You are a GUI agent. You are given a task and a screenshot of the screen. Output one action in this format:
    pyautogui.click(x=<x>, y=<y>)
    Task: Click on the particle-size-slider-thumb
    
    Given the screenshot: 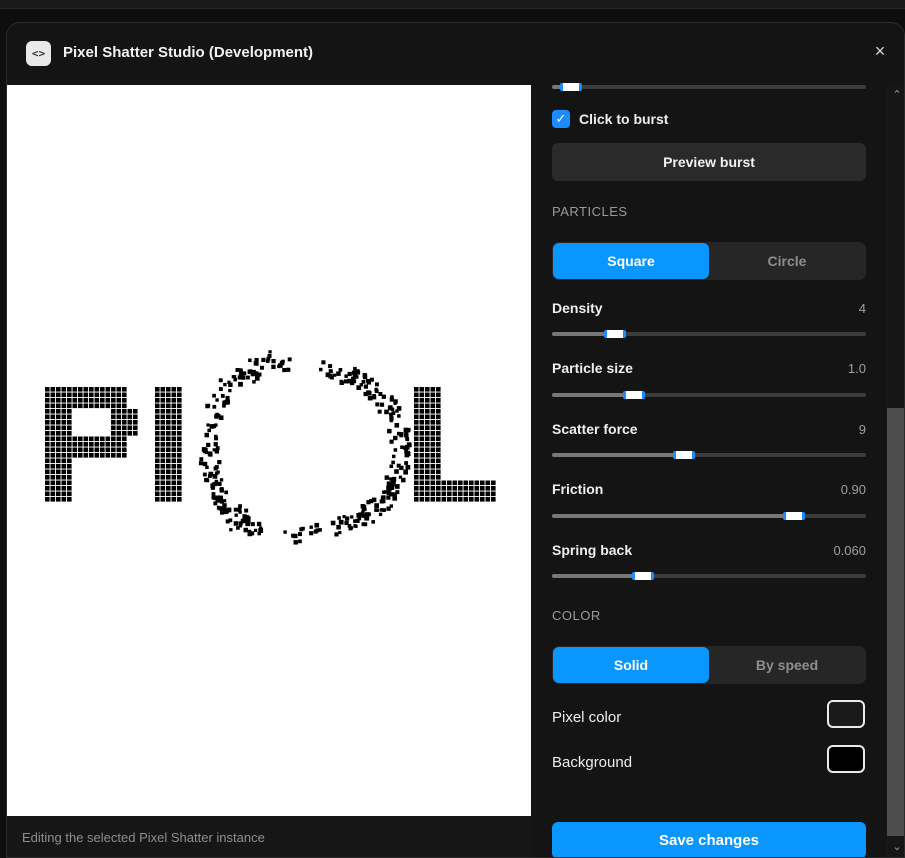 What is the action you would take?
    pyautogui.click(x=633, y=395)
    